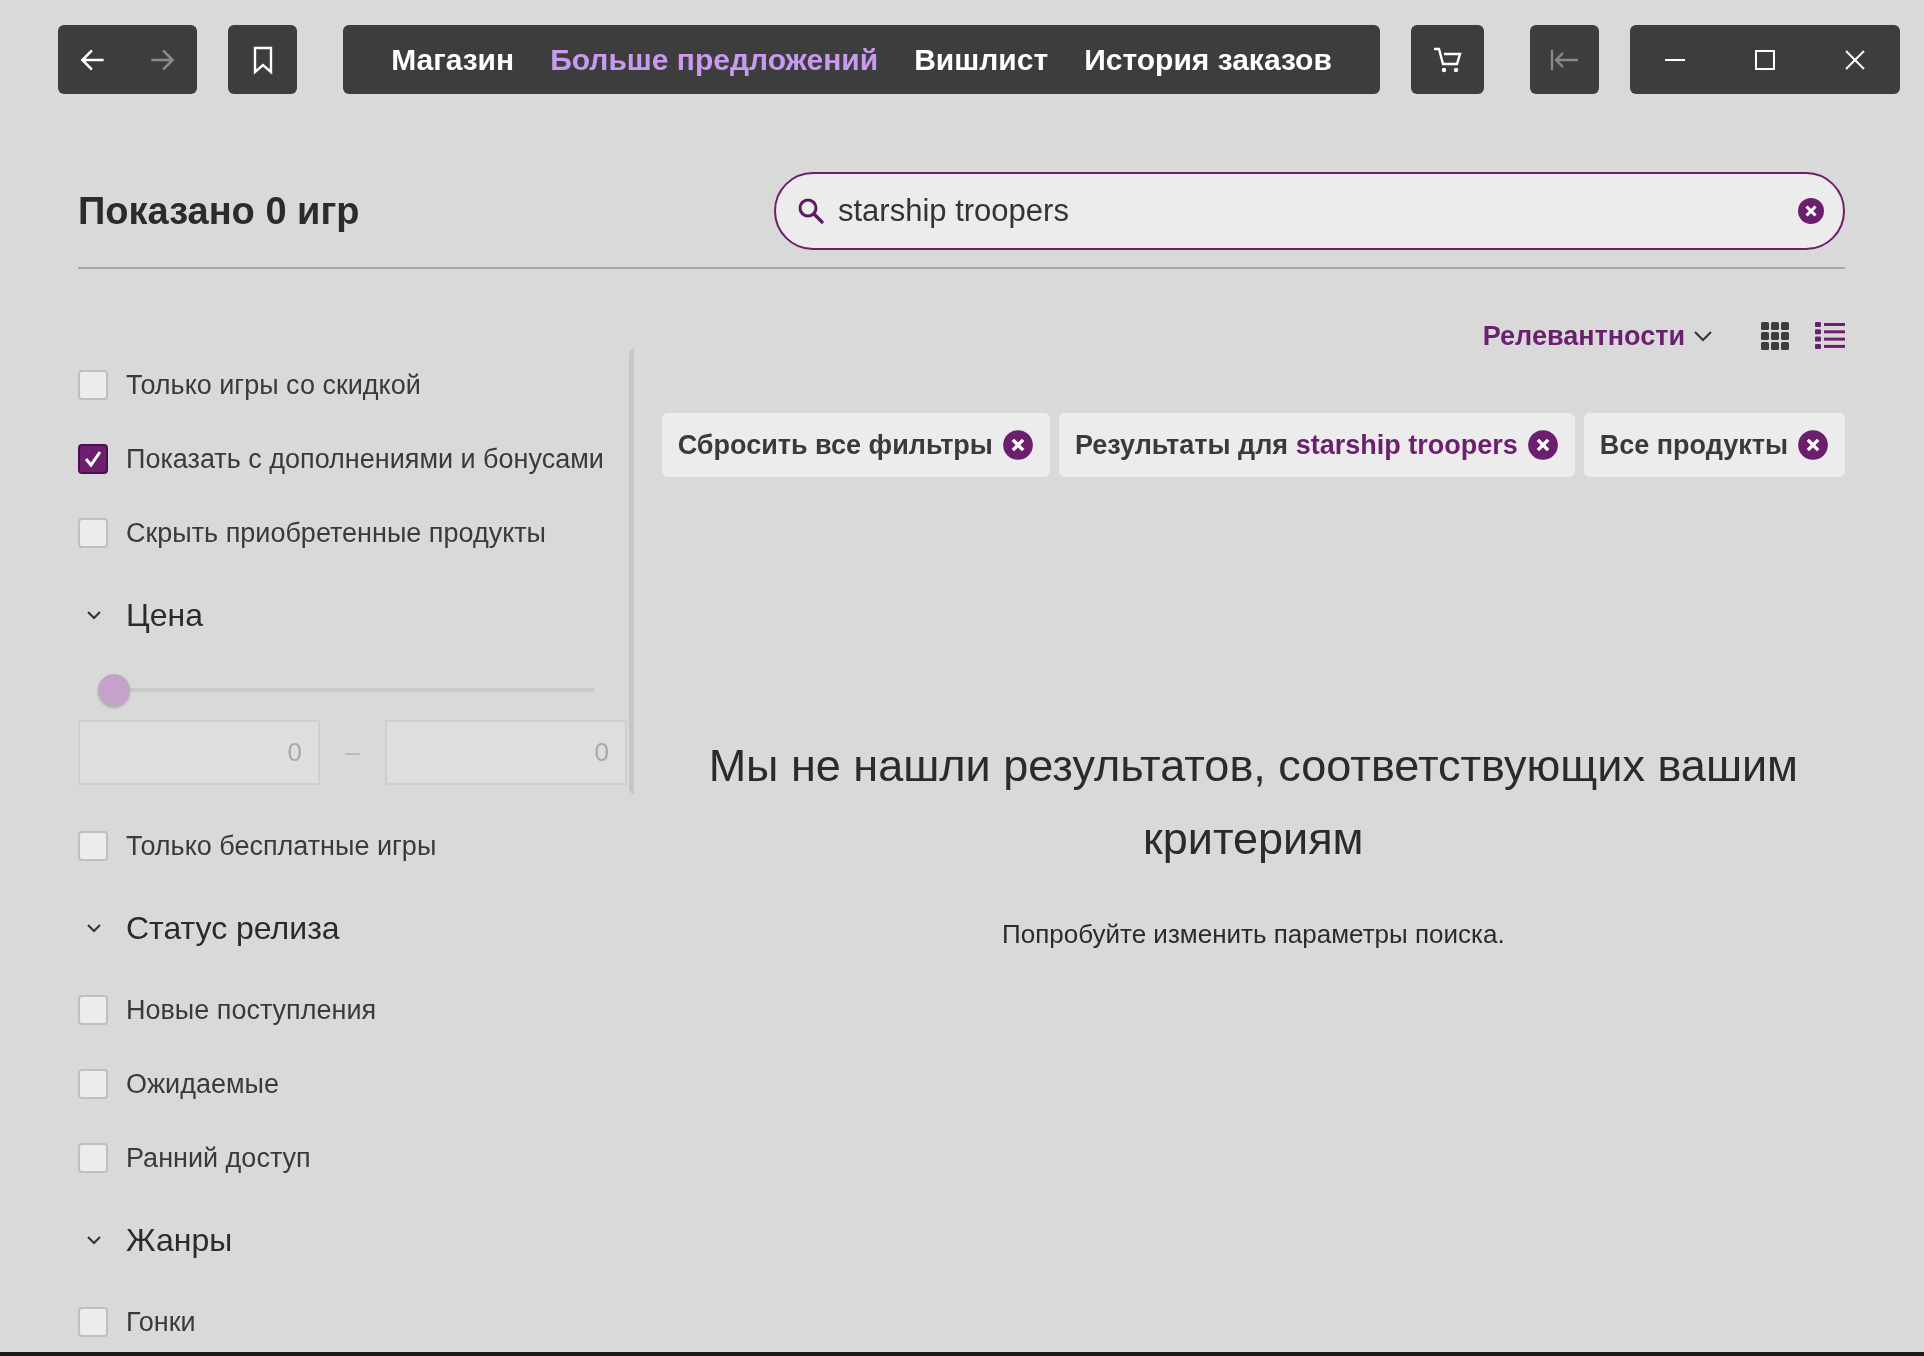 The height and width of the screenshot is (1356, 1924). Describe the element at coordinates (164, 615) in the screenshot. I see `section-title: Цена` at that location.